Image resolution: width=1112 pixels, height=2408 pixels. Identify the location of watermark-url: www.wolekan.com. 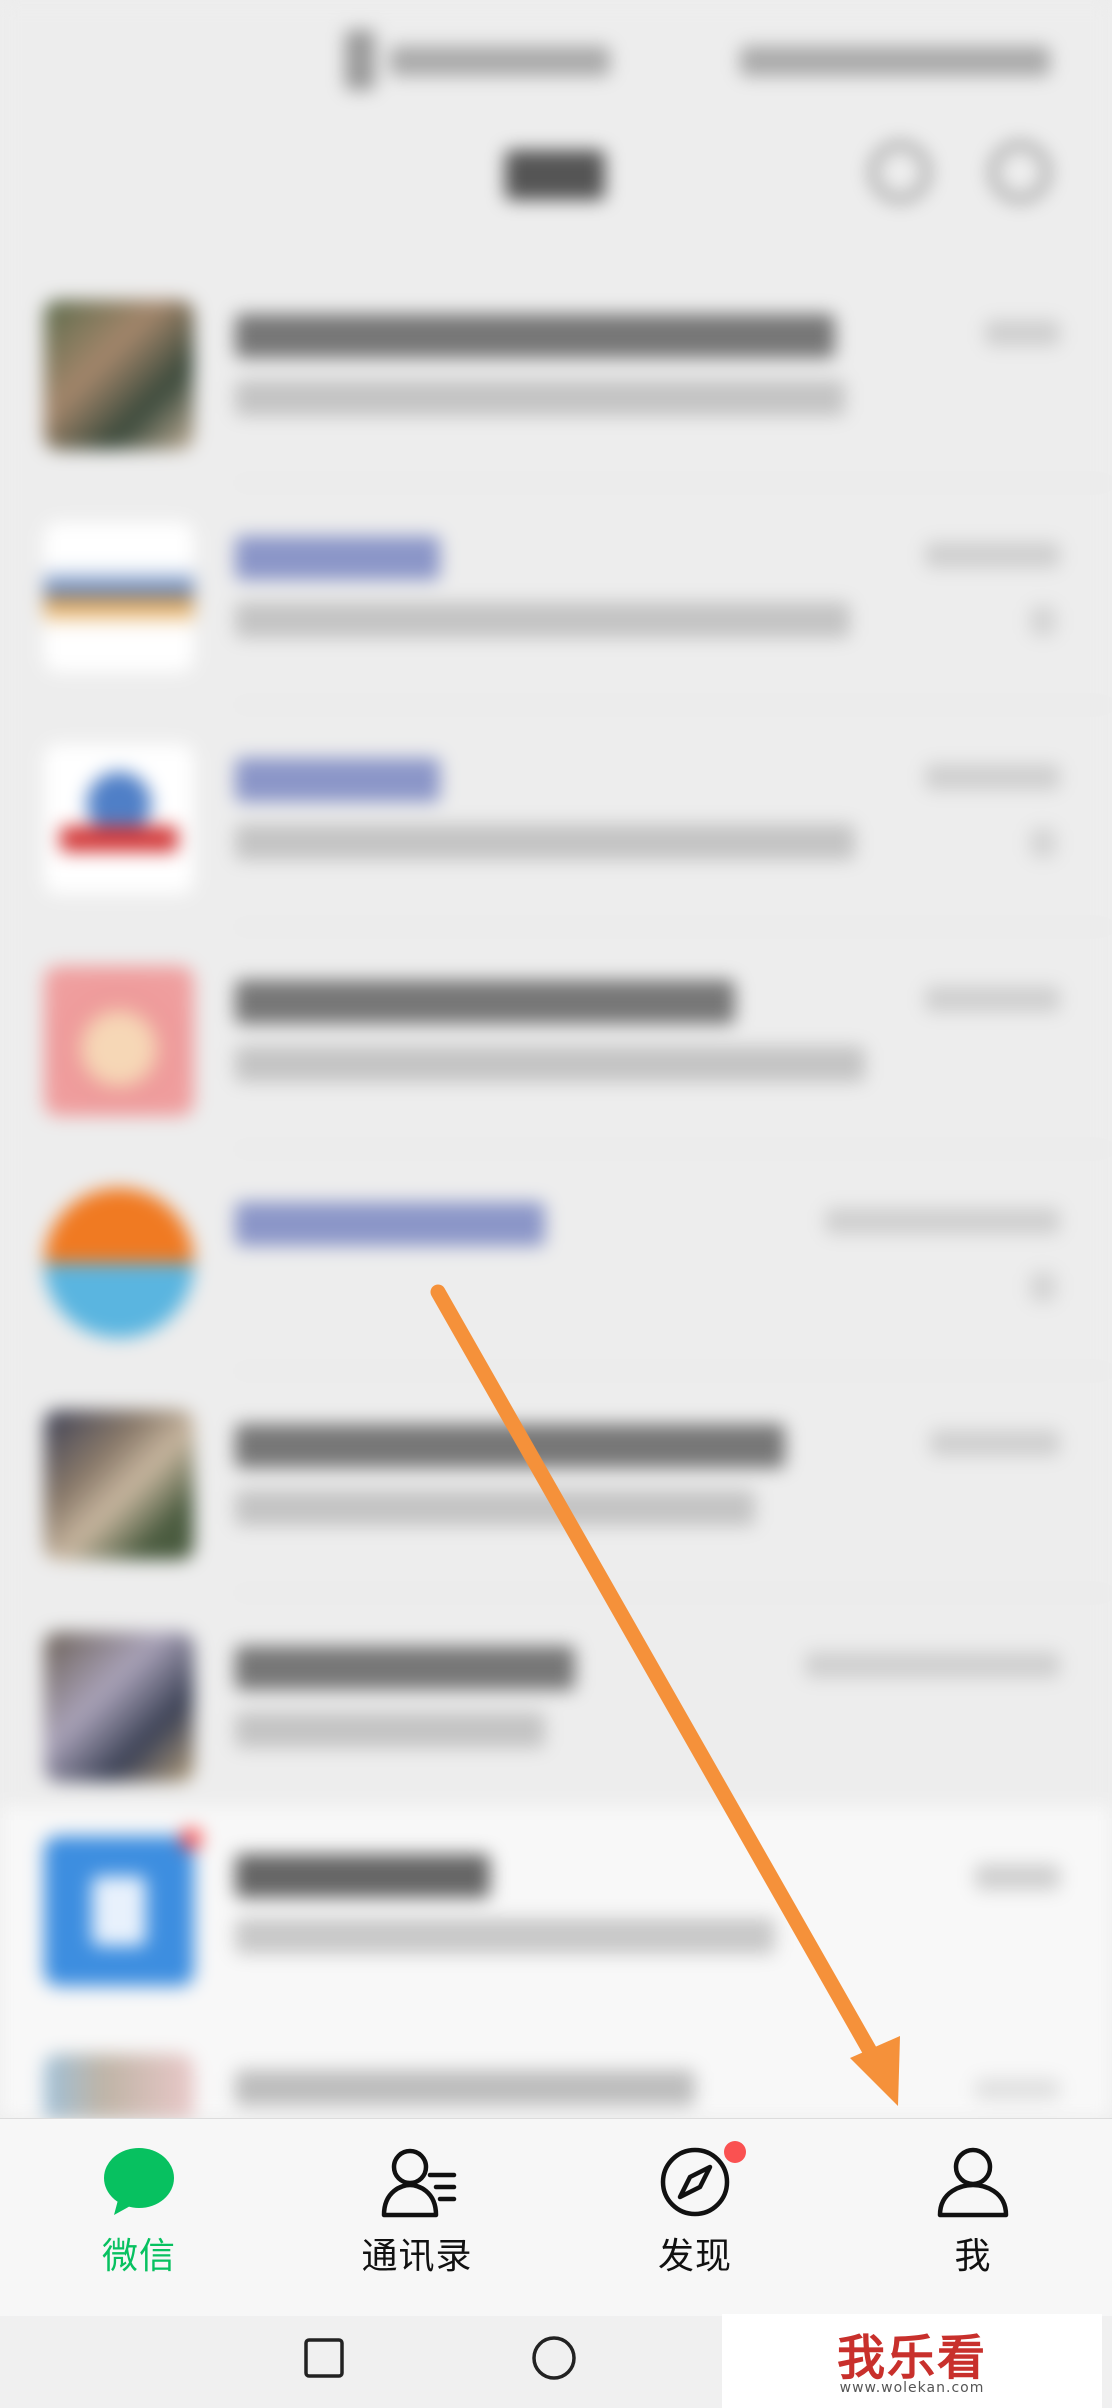
(912, 2388).